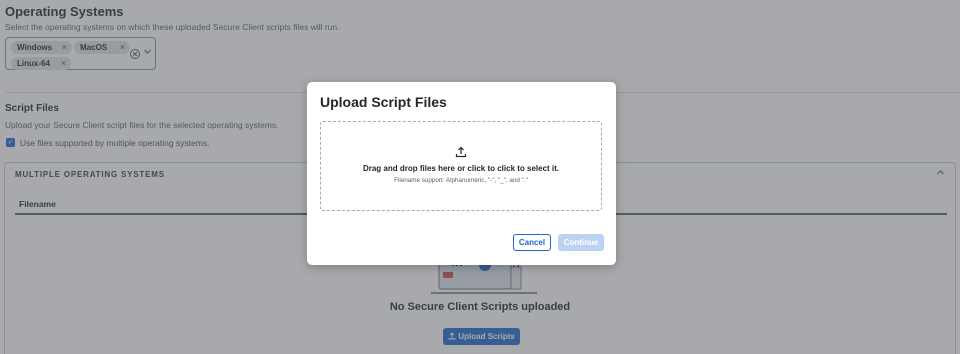  What do you see at coordinates (532, 242) in the screenshot?
I see `cancel-button: Cancel` at bounding box center [532, 242].